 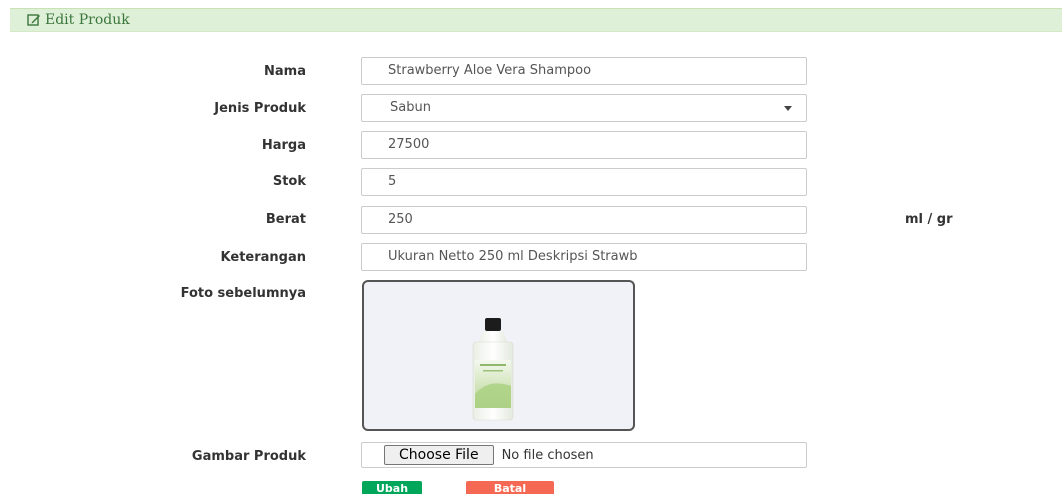 I want to click on berat-input: 250, so click(x=584, y=220).